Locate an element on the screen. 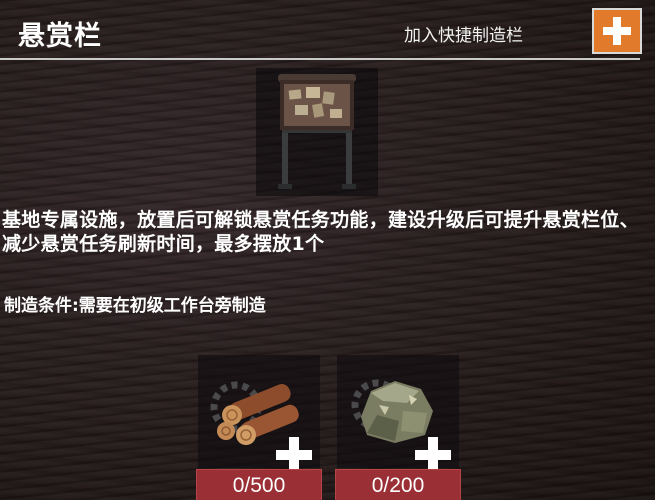  add-to-quick-craft-button is located at coordinates (617, 31).